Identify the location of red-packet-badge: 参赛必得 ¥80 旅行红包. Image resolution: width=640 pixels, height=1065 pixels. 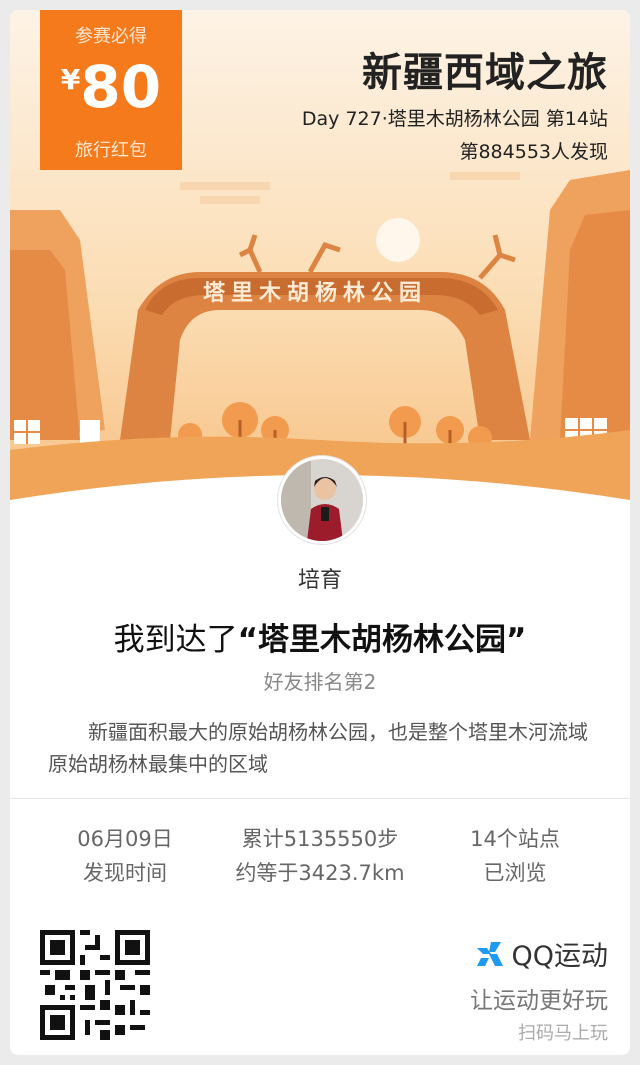
(111, 90).